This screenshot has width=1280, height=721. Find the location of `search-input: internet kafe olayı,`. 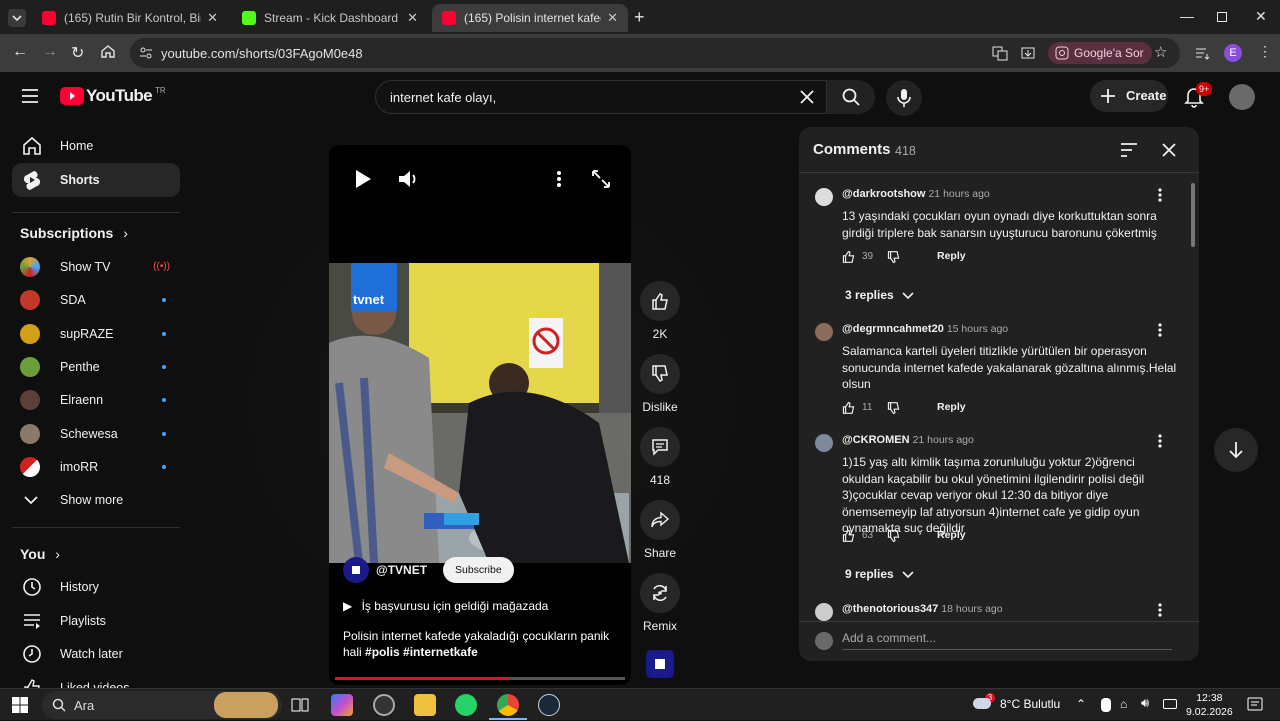

search-input: internet kafe olayı, is located at coordinates (443, 97).